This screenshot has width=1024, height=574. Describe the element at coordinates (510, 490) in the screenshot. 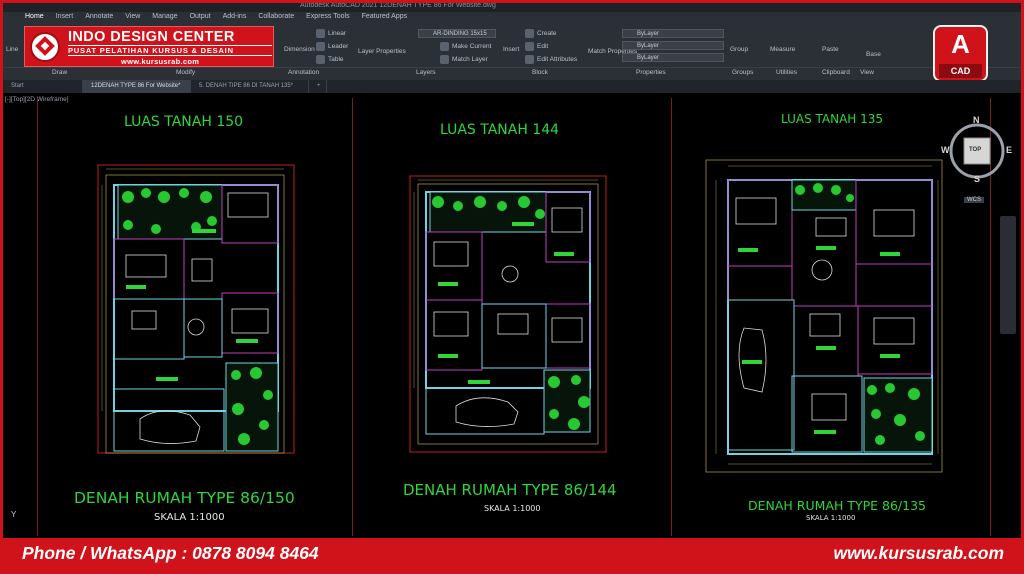

I see `plan-2-name: DENAH RUMAH TYPE 86/144` at that location.